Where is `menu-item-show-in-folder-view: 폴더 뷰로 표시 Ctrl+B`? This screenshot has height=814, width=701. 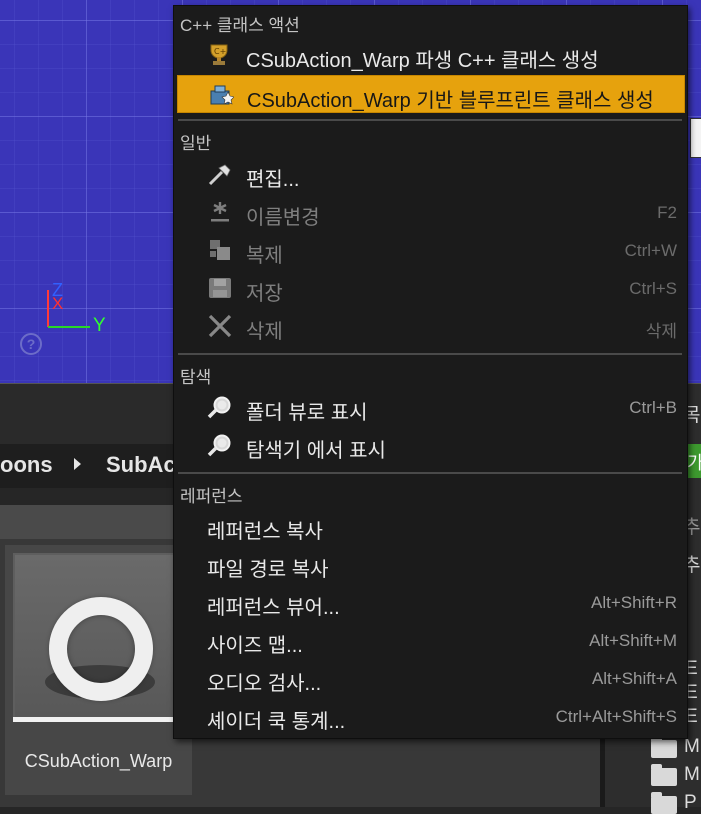 menu-item-show-in-folder-view: 폴더 뷰로 표시 Ctrl+B is located at coordinates (431, 407).